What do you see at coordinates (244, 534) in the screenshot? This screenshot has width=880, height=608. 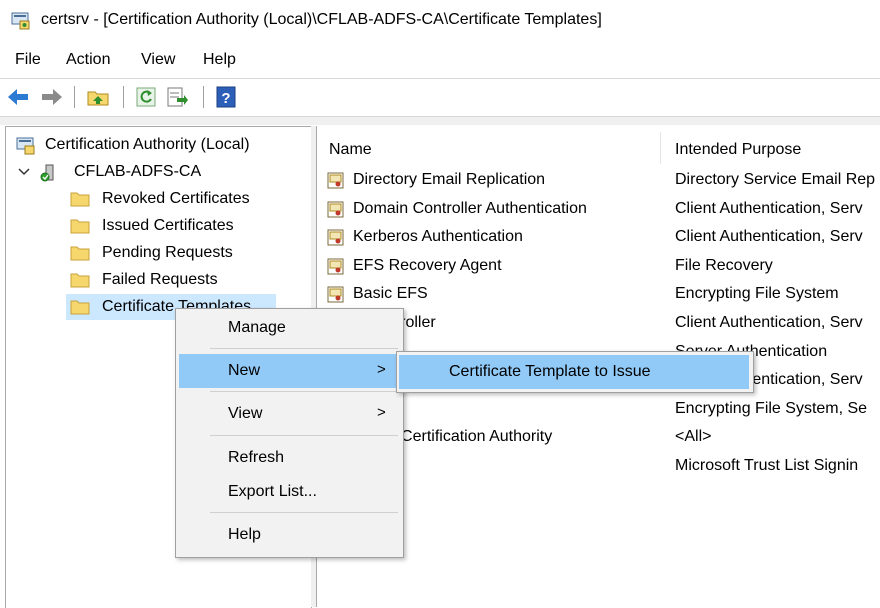 I see `menu-item-label: Help` at bounding box center [244, 534].